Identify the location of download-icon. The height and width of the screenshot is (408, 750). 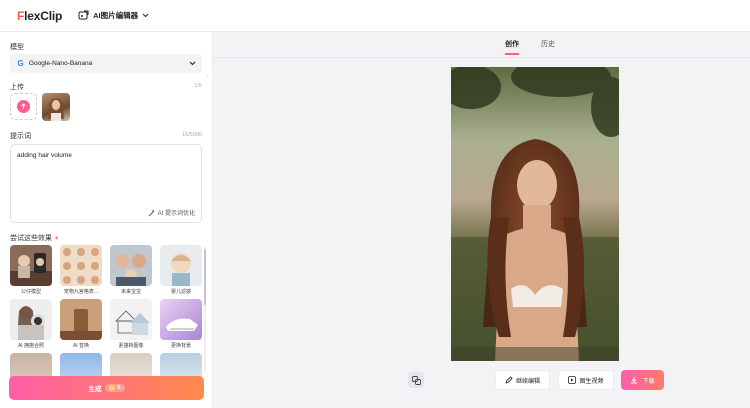
(634, 380).